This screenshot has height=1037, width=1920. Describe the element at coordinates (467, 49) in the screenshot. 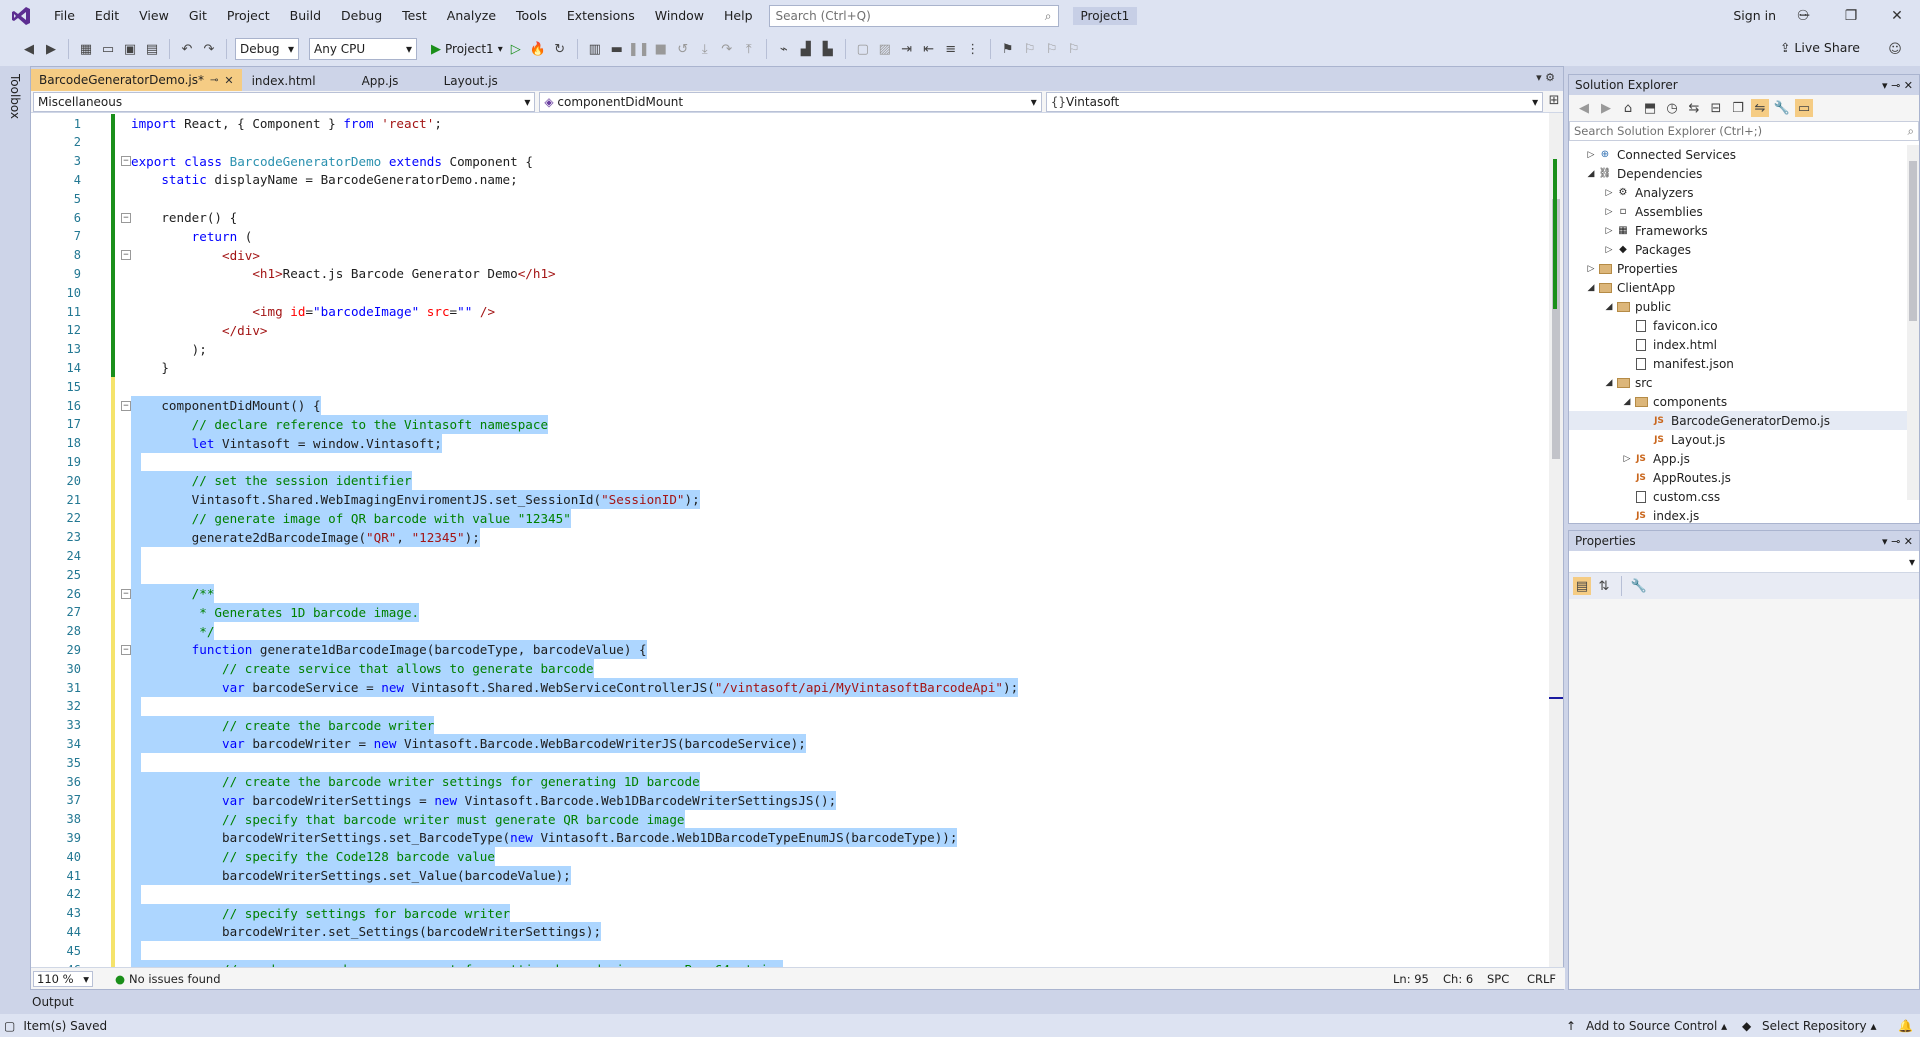

I see `run-button: ▶ Project1 ▾` at that location.